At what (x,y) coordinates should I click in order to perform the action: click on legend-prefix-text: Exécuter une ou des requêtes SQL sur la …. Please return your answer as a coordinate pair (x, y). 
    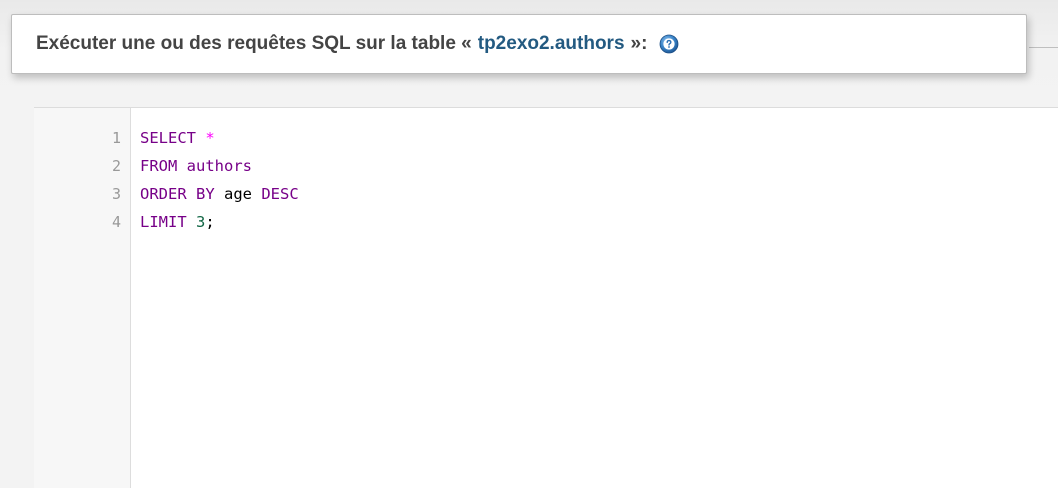
    Looking at the image, I should click on (254, 43).